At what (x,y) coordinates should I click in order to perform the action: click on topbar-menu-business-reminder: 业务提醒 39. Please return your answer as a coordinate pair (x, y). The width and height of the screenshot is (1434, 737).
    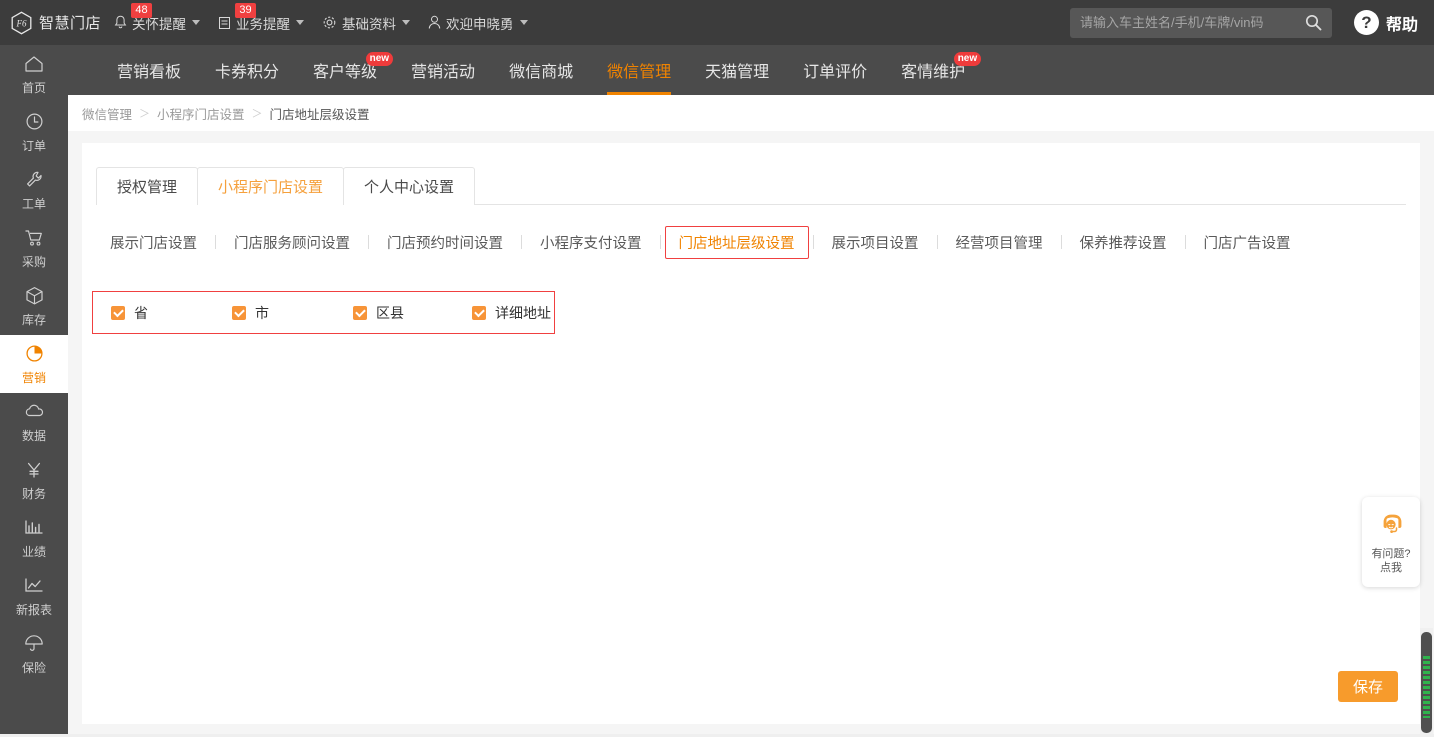
    Looking at the image, I should click on (261, 22).